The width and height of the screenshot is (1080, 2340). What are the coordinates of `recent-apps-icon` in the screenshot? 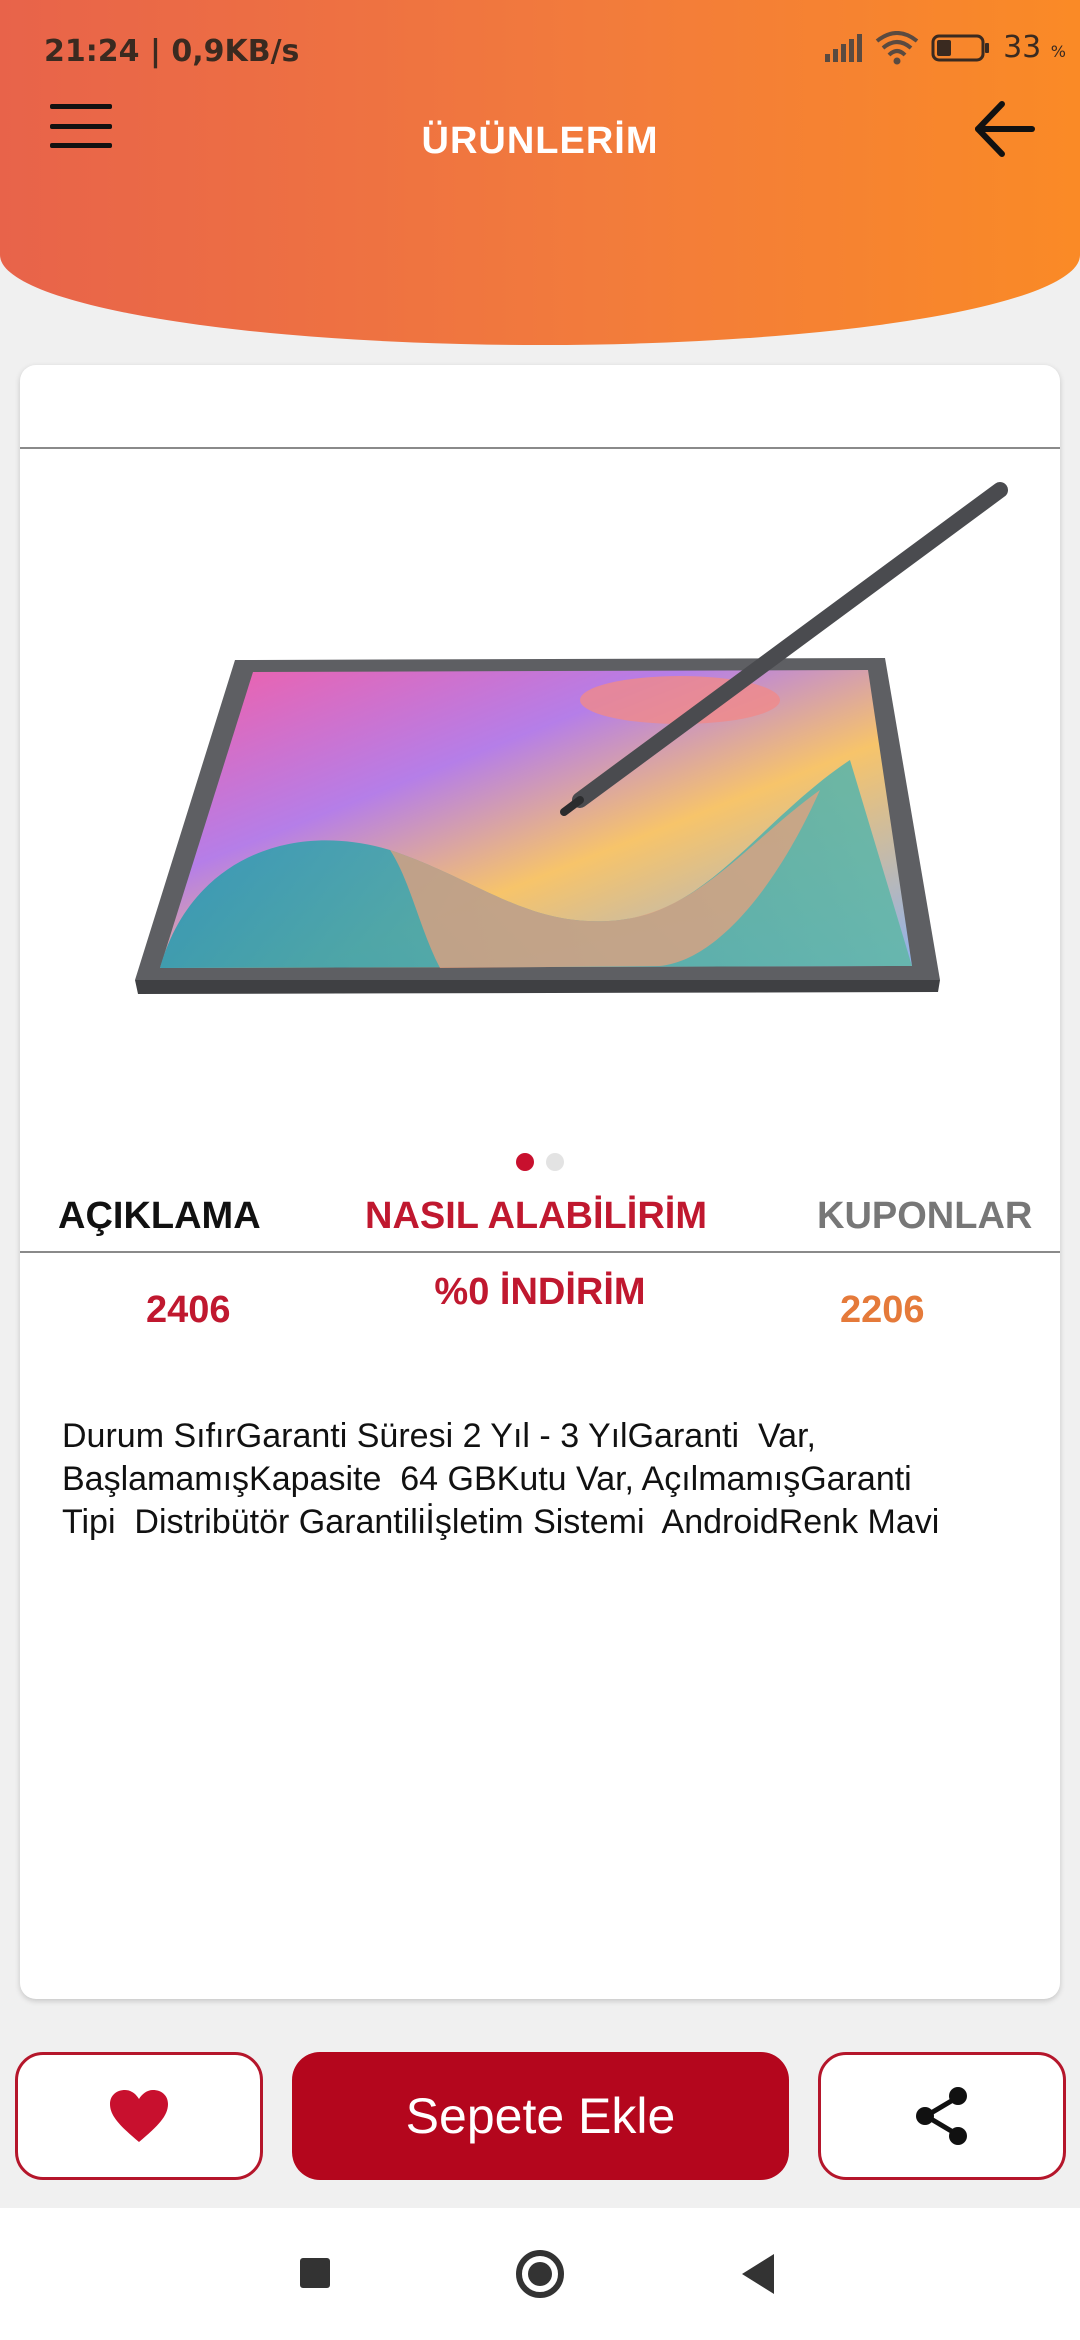 It's located at (315, 2273).